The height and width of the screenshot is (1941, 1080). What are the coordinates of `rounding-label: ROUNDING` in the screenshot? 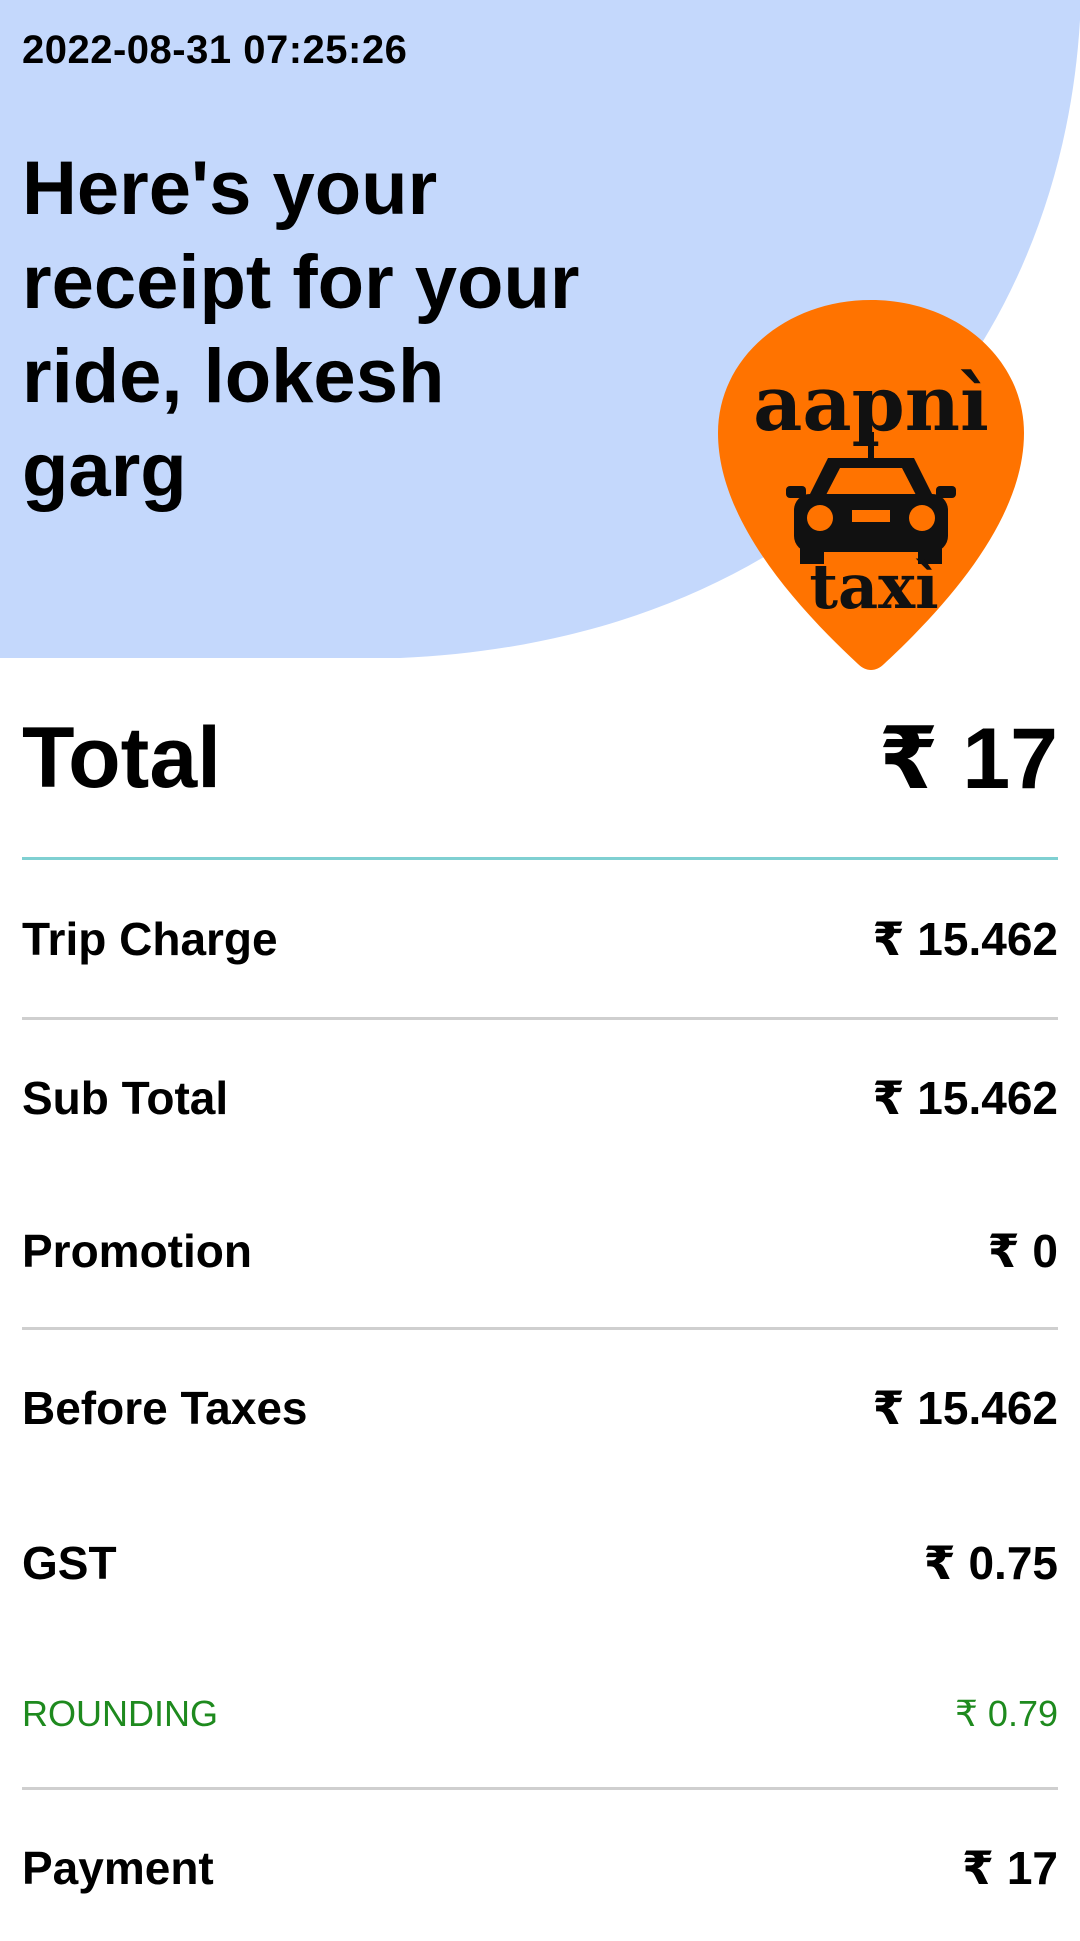 It's located at (120, 1713).